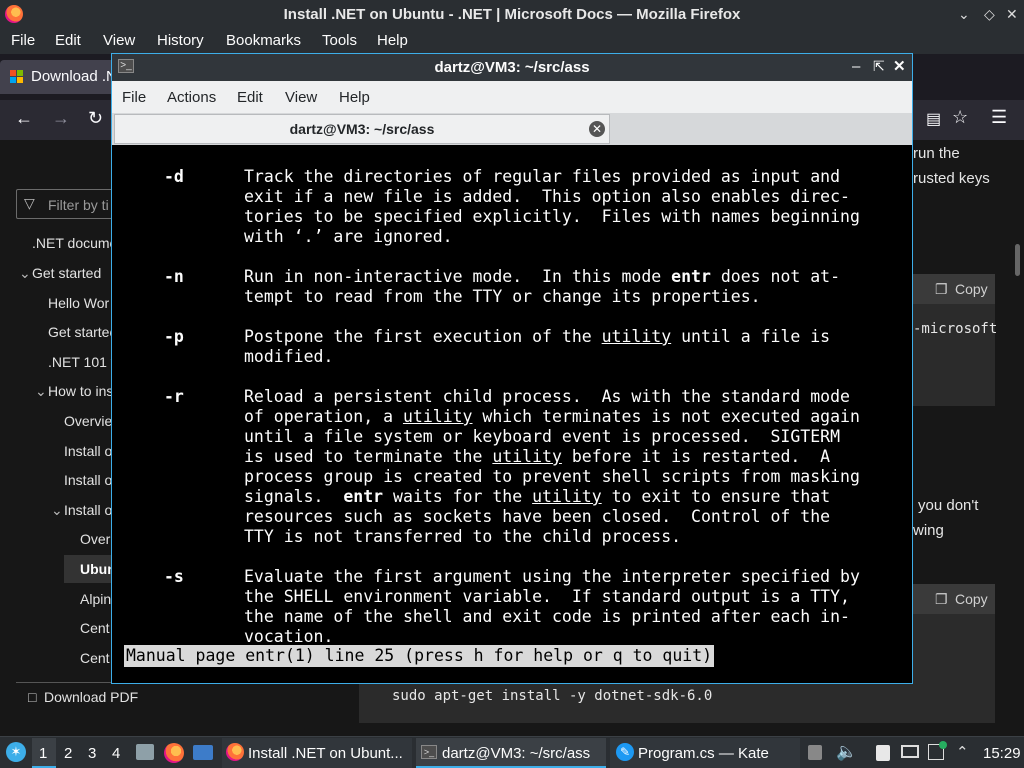 The image size is (1024, 768). Describe the element at coordinates (95, 539) in the screenshot. I see `toc-item: Over` at that location.